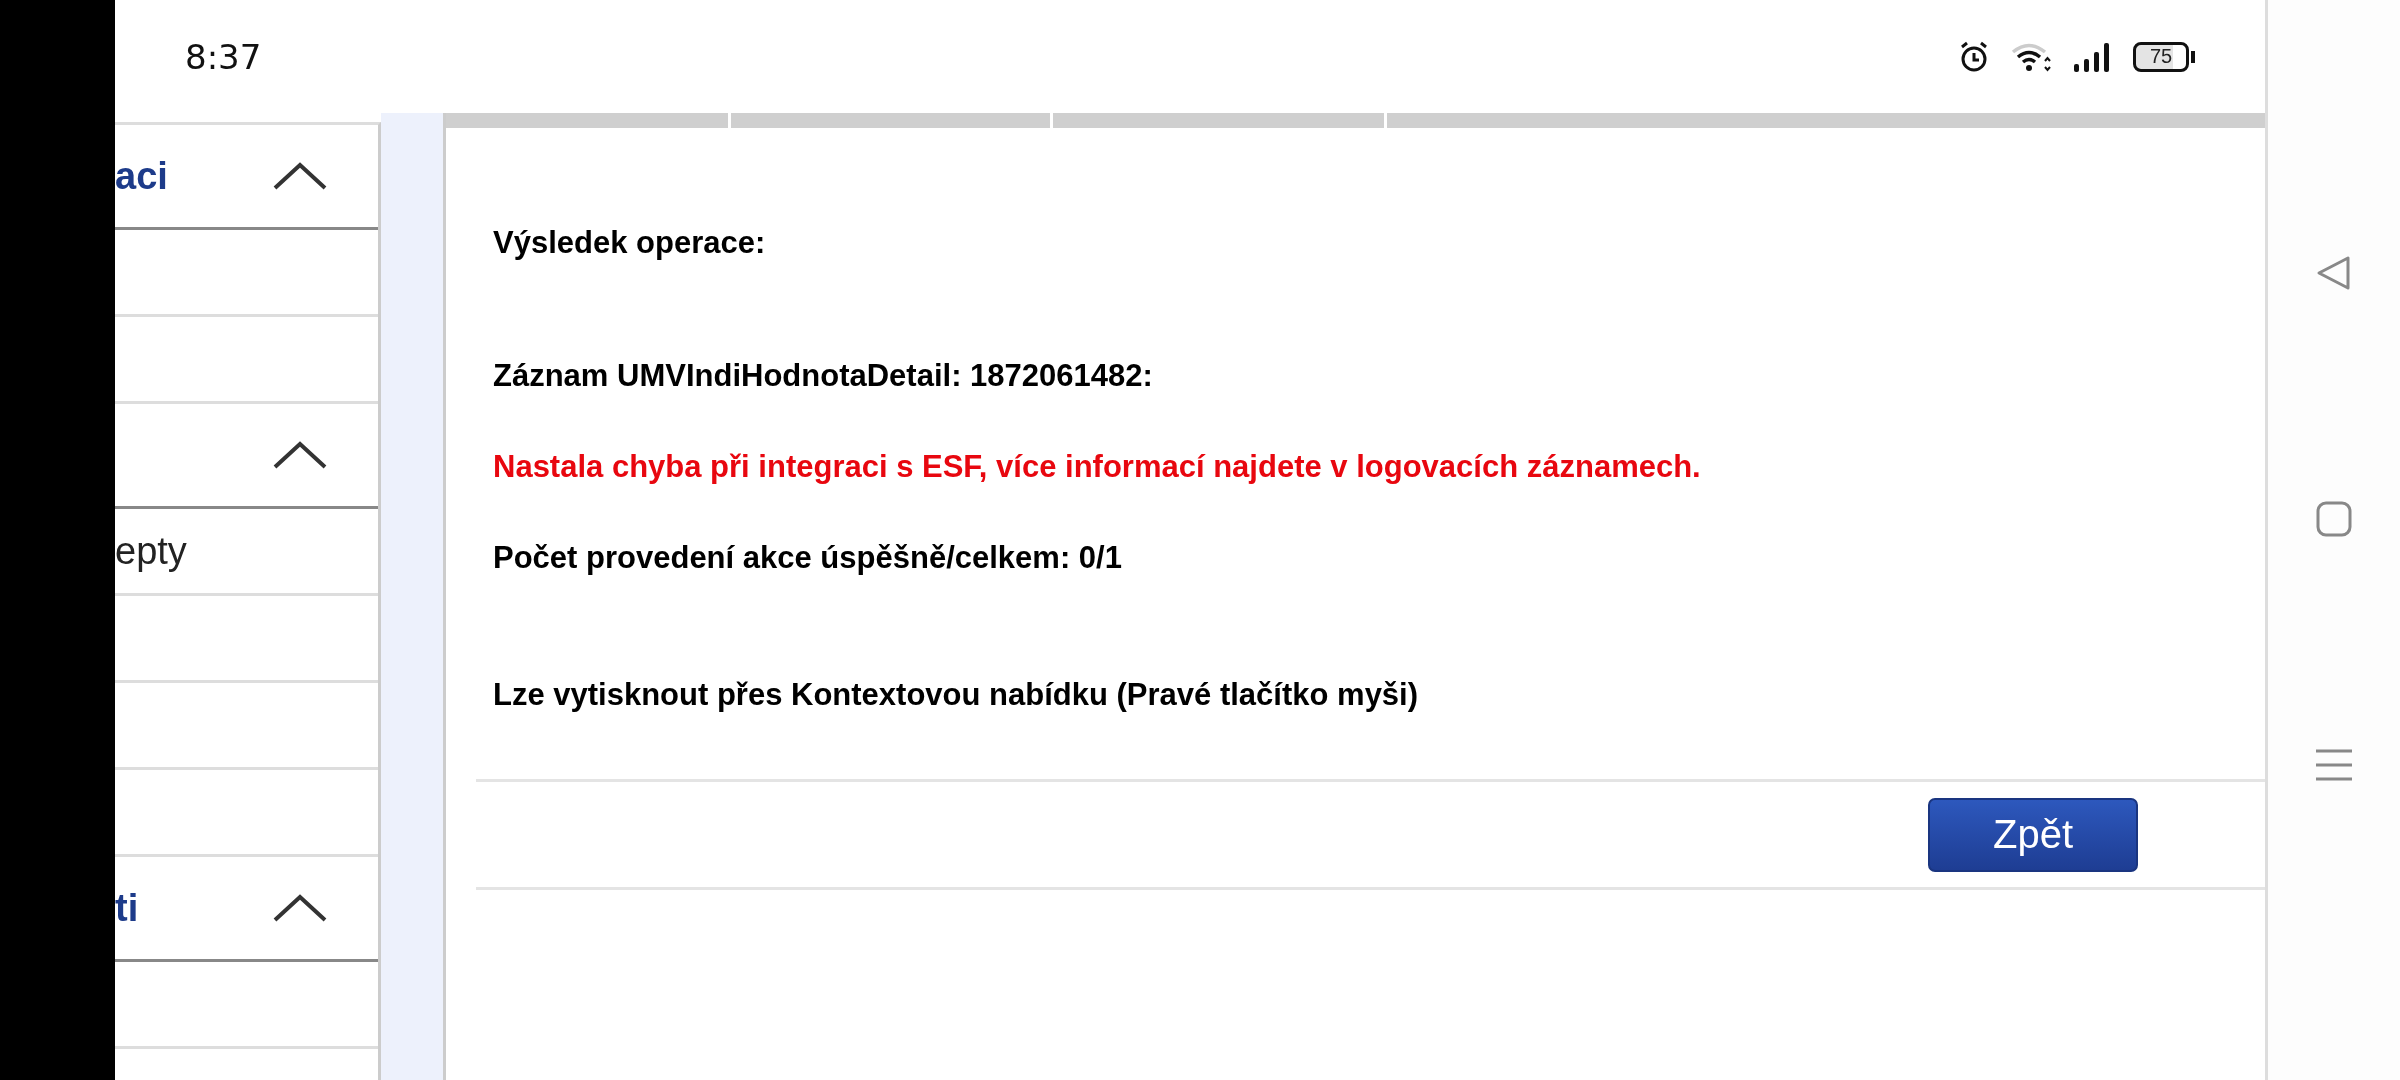 This screenshot has width=2400, height=1080. Describe the element at coordinates (141, 176) in the screenshot. I see `section-title: aci` at that location.